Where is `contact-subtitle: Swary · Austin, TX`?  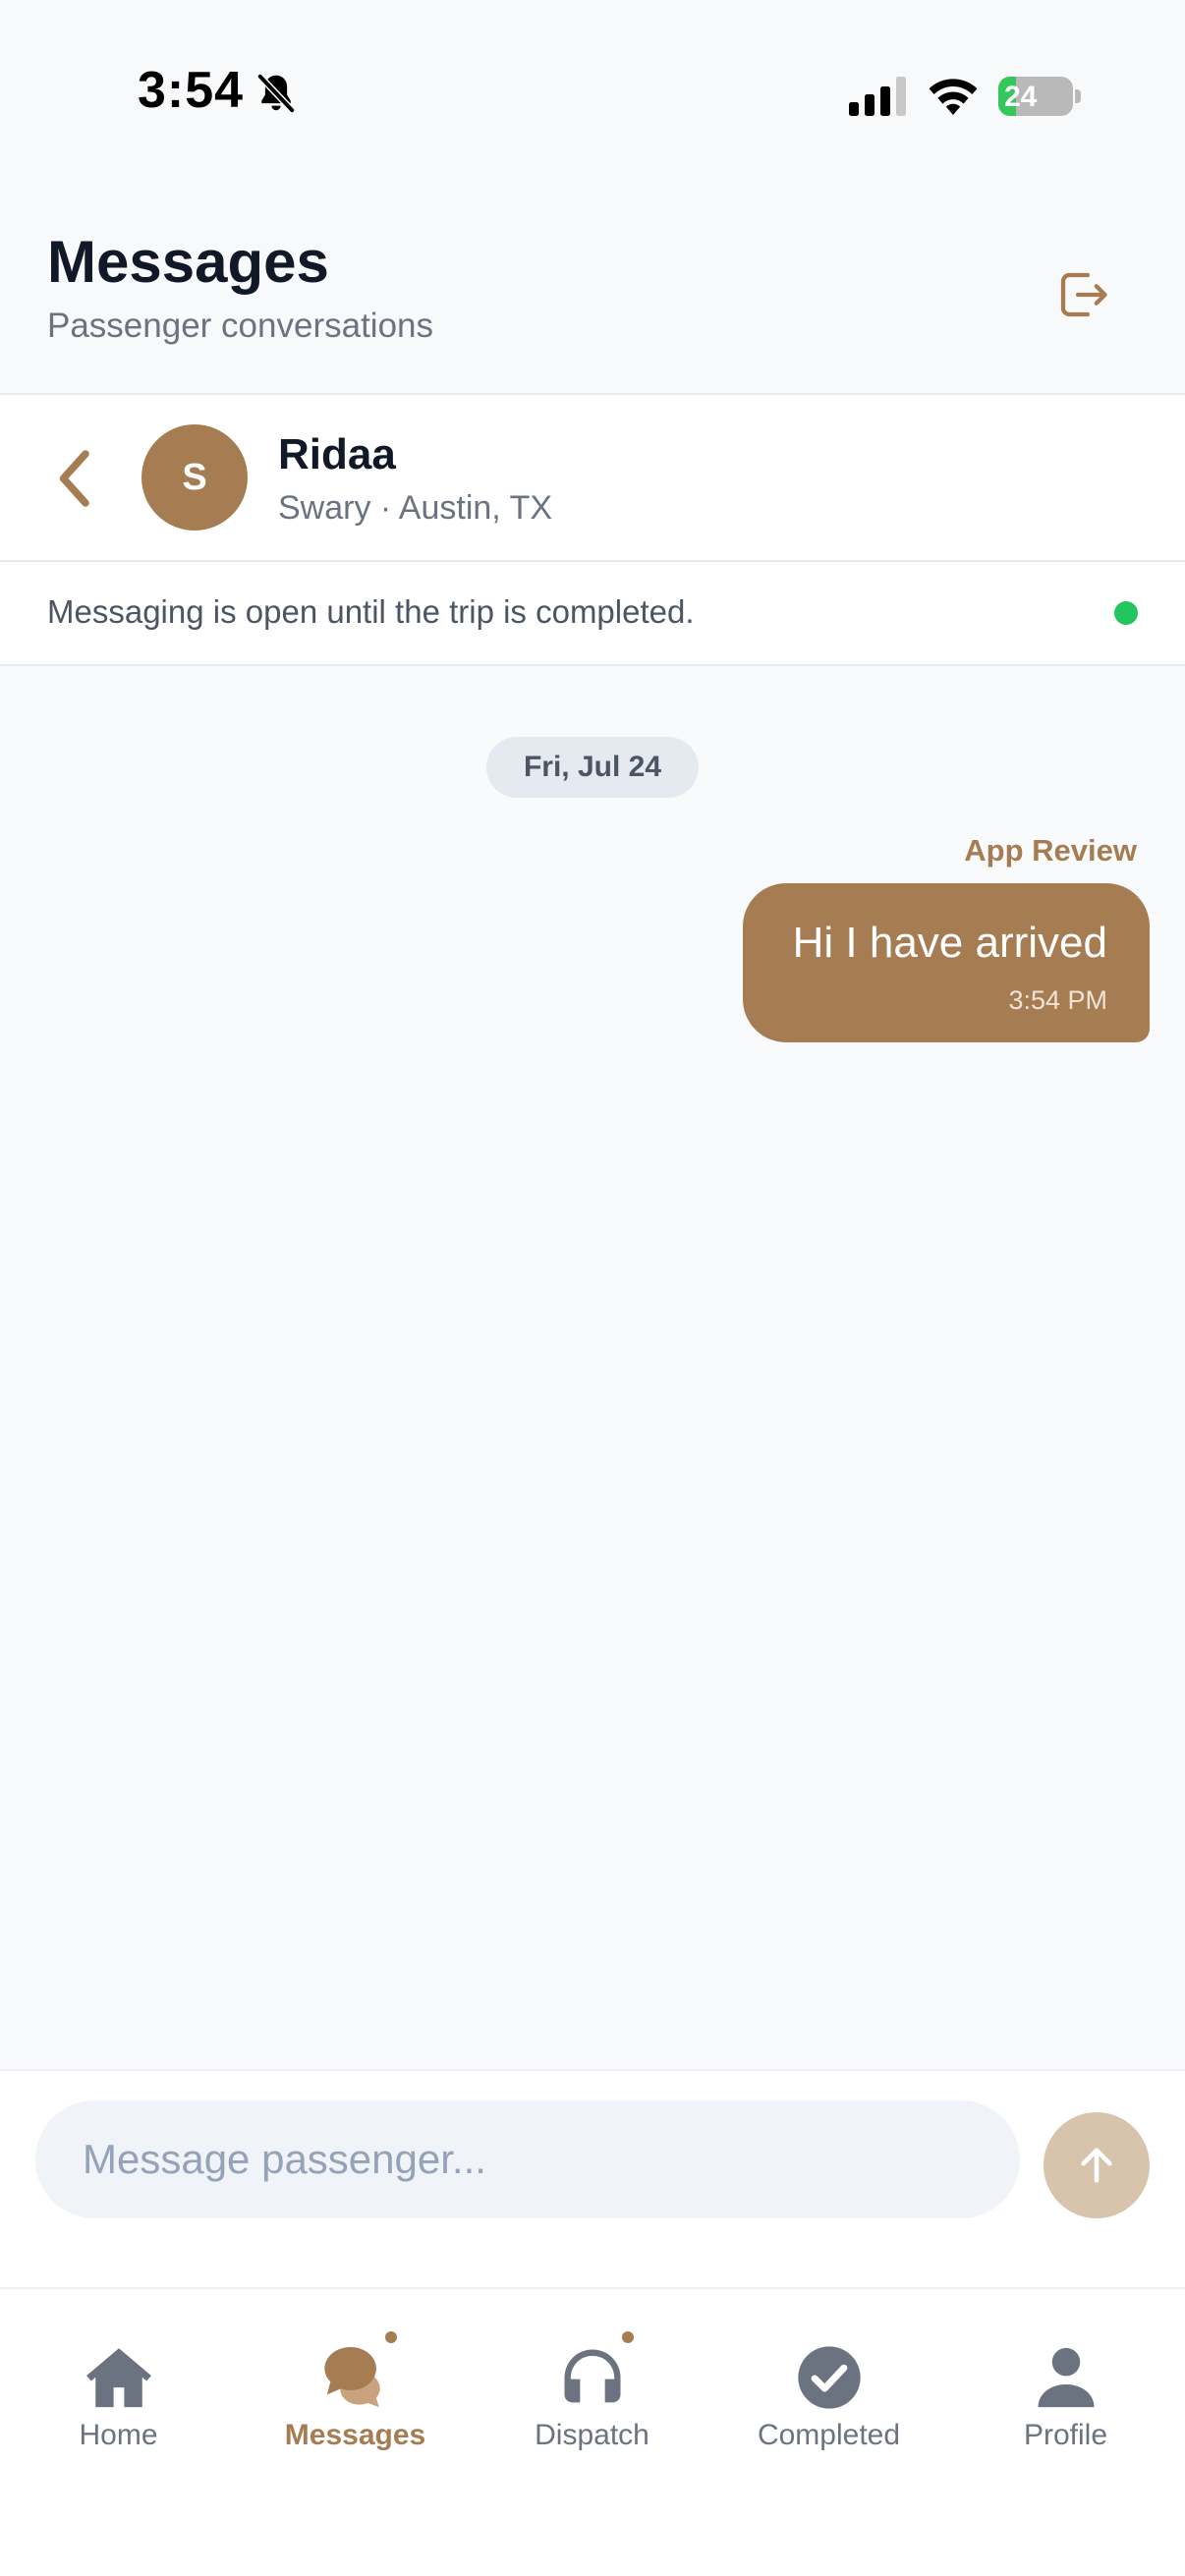
contact-subtitle: Swary · Austin, TX is located at coordinates (416, 508).